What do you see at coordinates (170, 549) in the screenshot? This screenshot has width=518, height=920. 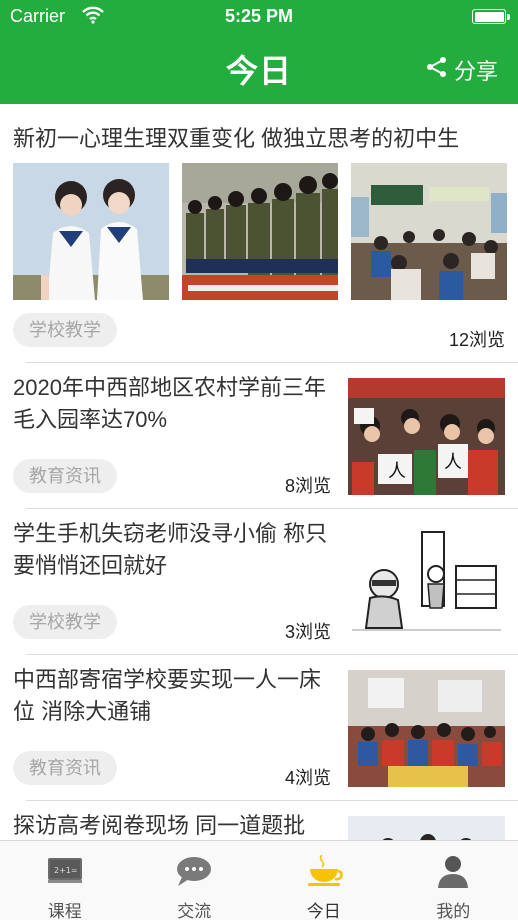 I see `news-title: 学生手机失窃老师没寻小偷 称只要悄悄还回就好` at bounding box center [170, 549].